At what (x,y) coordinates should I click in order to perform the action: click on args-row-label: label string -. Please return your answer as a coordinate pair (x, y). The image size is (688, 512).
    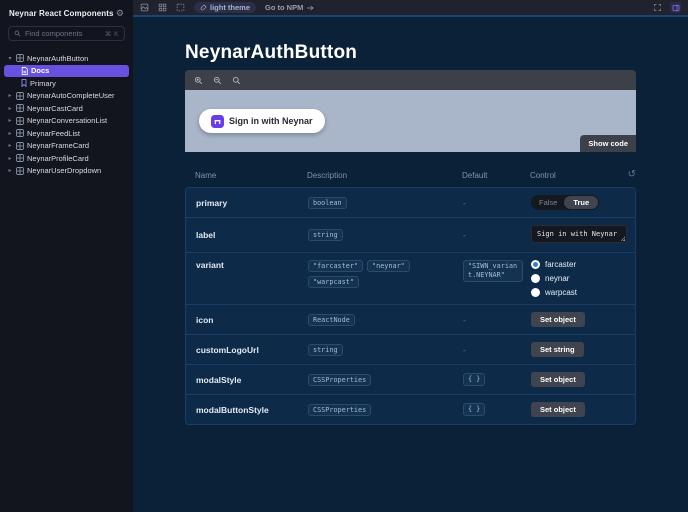
    Looking at the image, I should click on (410, 235).